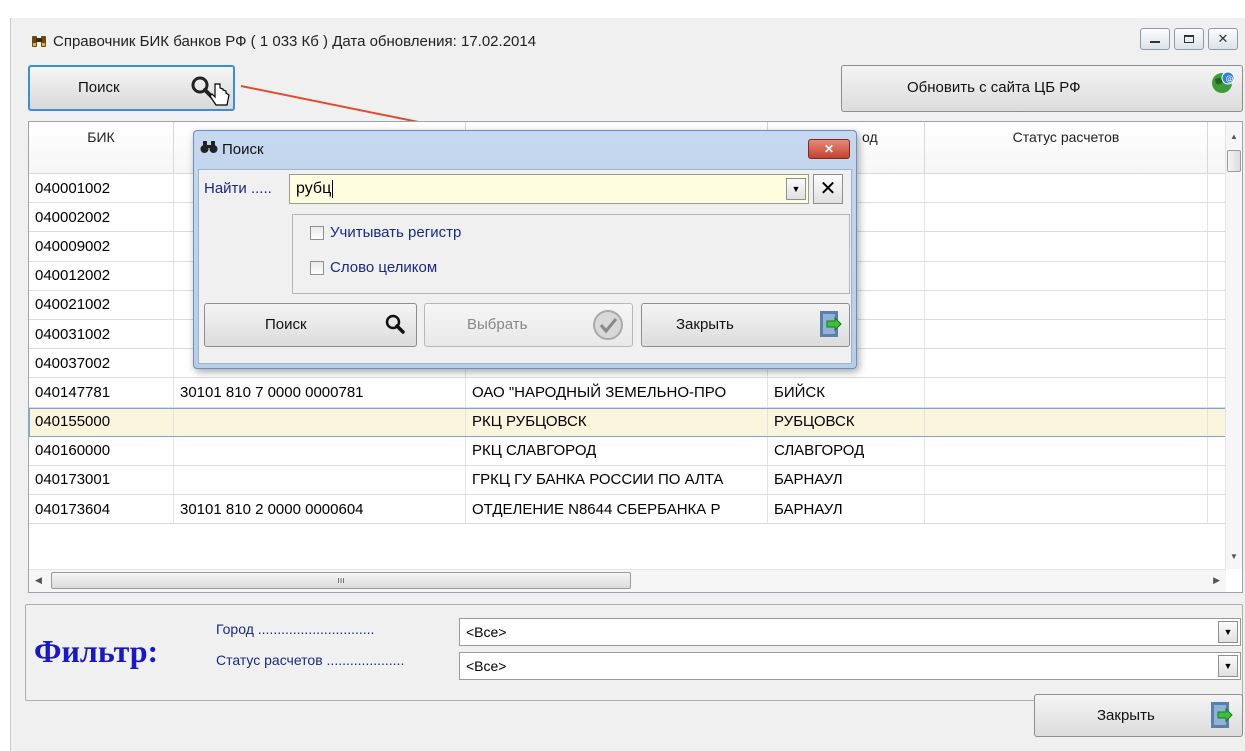 Image resolution: width=1245 pixels, height=751 pixels. What do you see at coordinates (617, 480) in the screenshot?
I see `cell-name: ГРКЦ ГУ БАНКА РОССИИ ПО АЛТА` at bounding box center [617, 480].